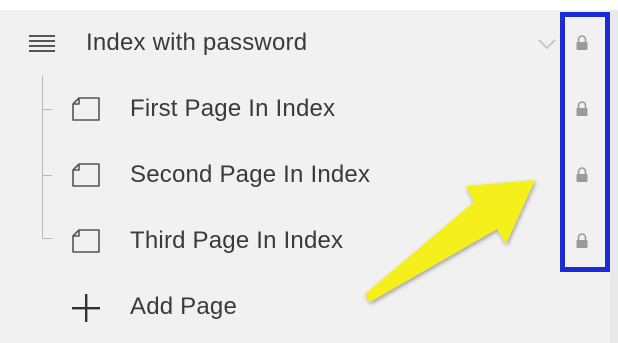 The width and height of the screenshot is (618, 343). What do you see at coordinates (233, 108) in the screenshot?
I see `page-label: First Page In Index` at bounding box center [233, 108].